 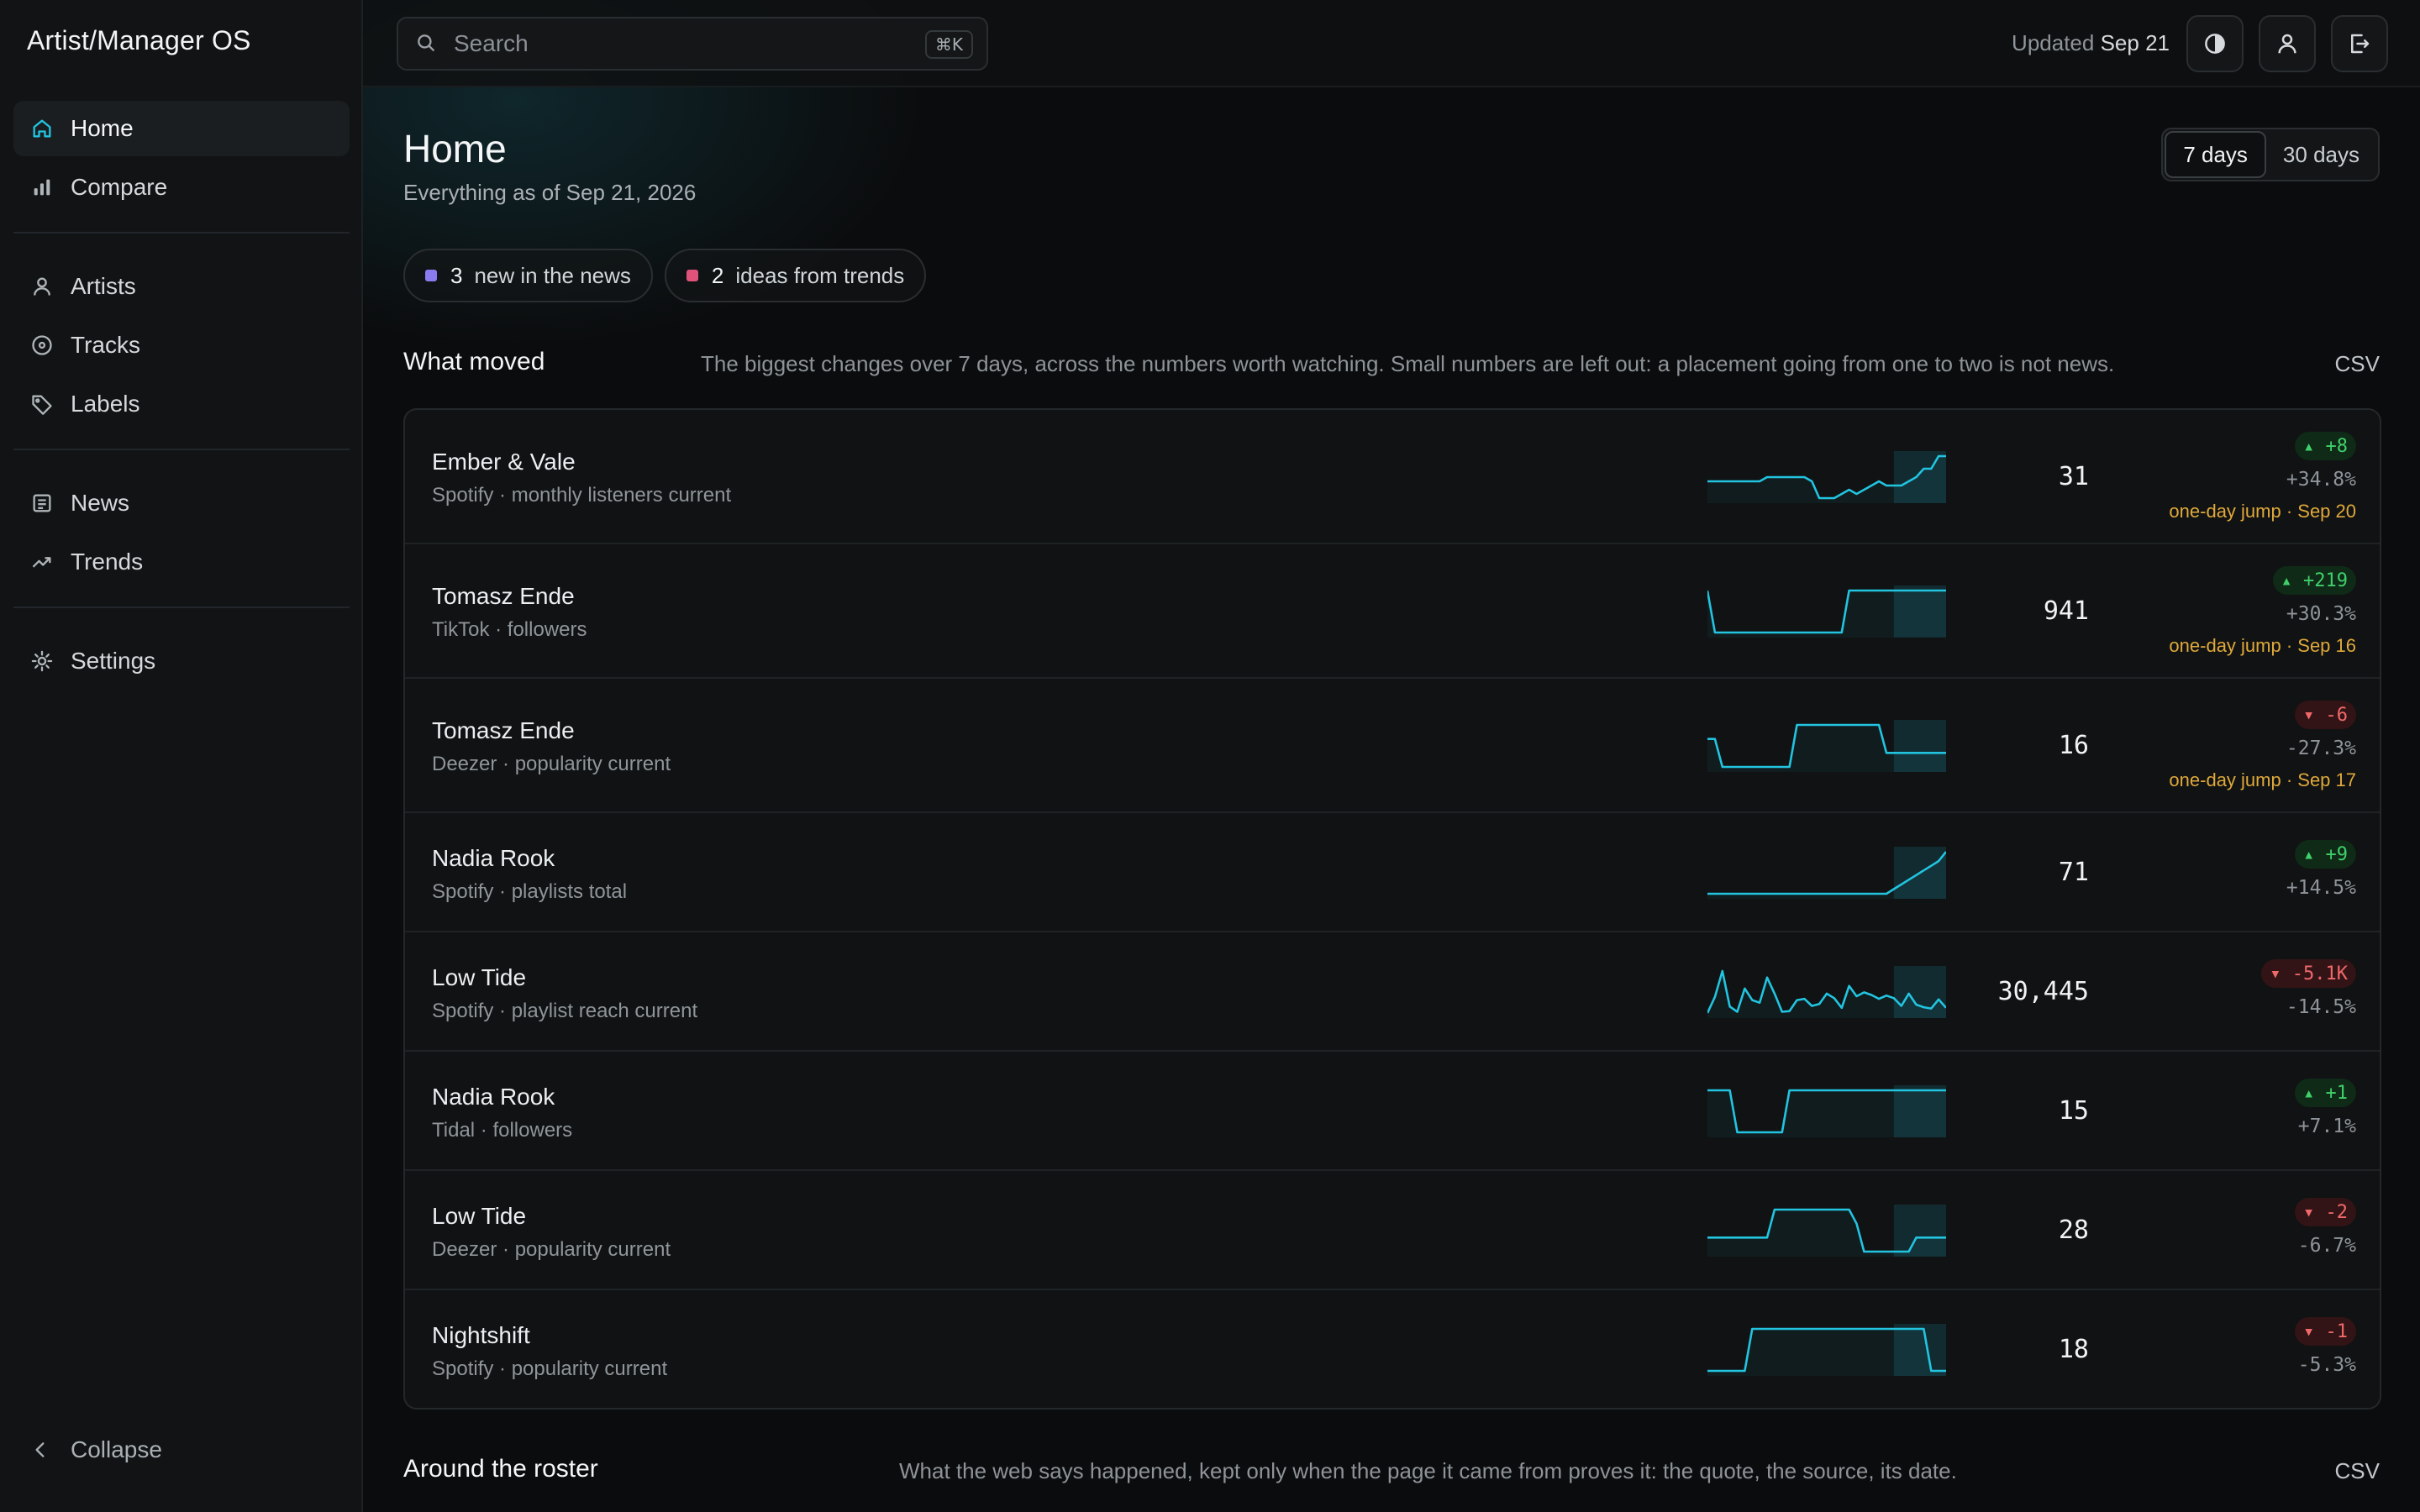 What do you see at coordinates (2263, 511) in the screenshot?
I see `one-day-jump-note: one-day jump · Sep 20` at bounding box center [2263, 511].